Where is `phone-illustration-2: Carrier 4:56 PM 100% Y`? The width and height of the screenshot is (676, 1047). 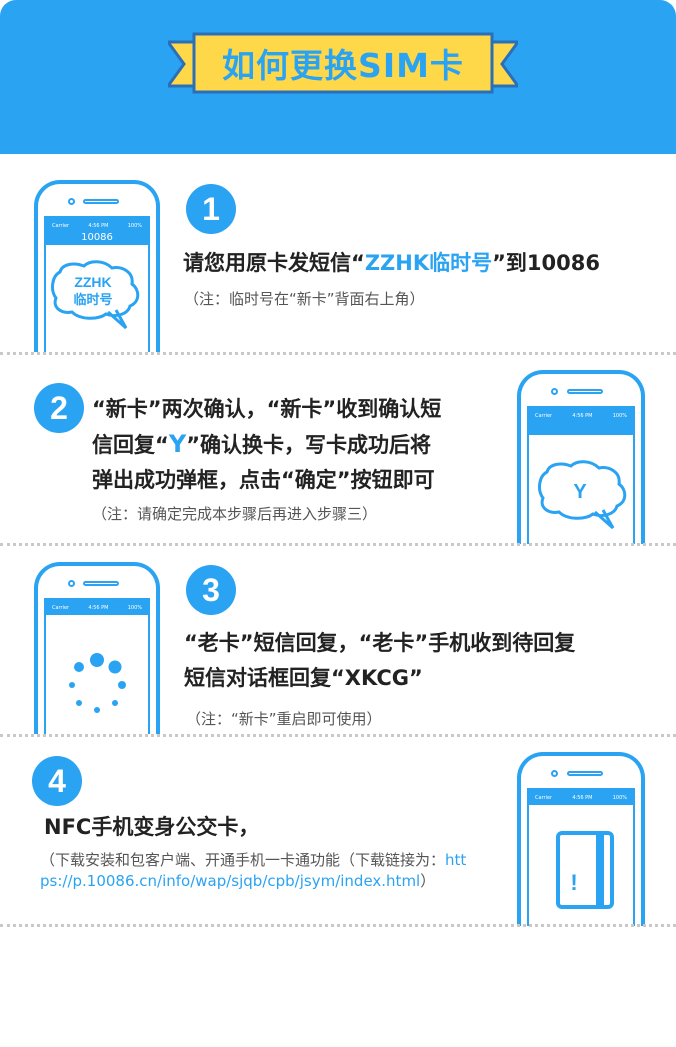
phone-illustration-2: Carrier 4:56 PM 100% Y is located at coordinates (581, 457).